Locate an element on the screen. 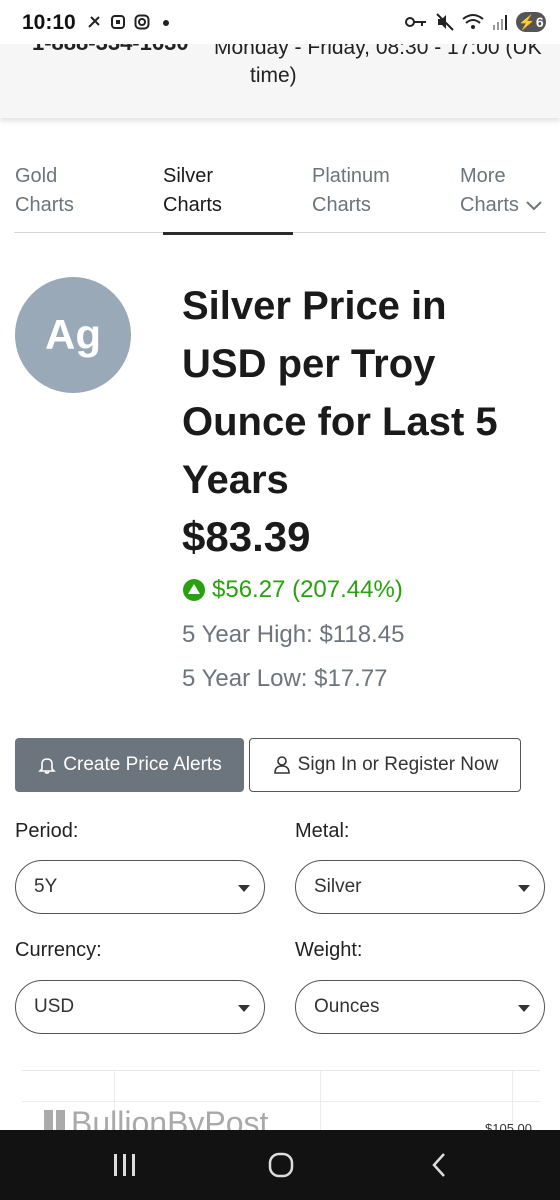 Image resolution: width=560 pixels, height=1200 pixels. home-icon is located at coordinates (281, 1165).